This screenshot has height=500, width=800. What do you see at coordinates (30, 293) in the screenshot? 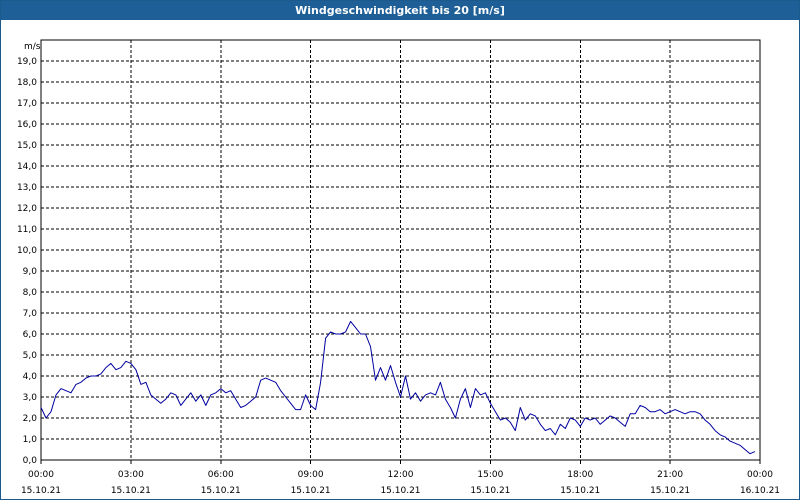
I see `y-tick-label: 8,0` at bounding box center [30, 293].